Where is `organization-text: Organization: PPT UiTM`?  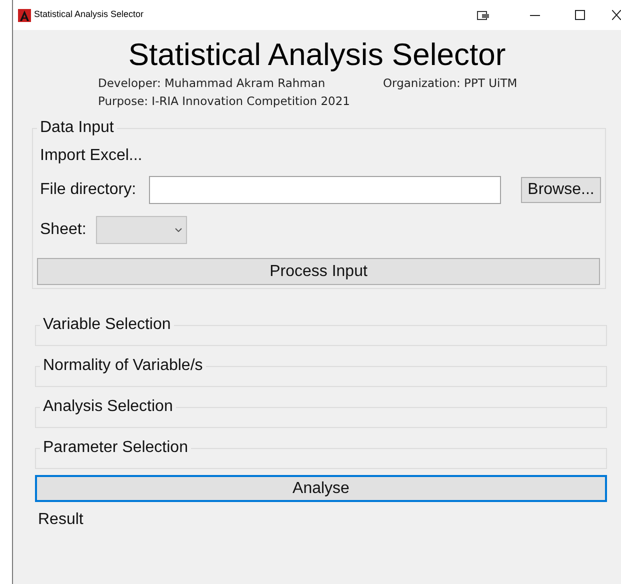 organization-text: Organization: PPT UiTM is located at coordinates (450, 83).